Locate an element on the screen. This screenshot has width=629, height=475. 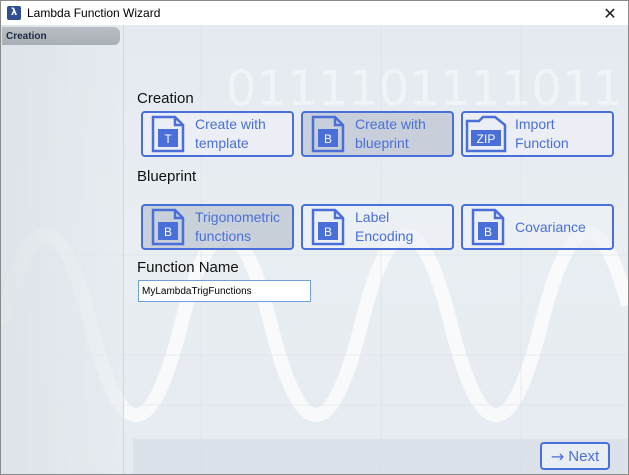
label-encoding-tile: B Label Encoding is located at coordinates (377, 227).